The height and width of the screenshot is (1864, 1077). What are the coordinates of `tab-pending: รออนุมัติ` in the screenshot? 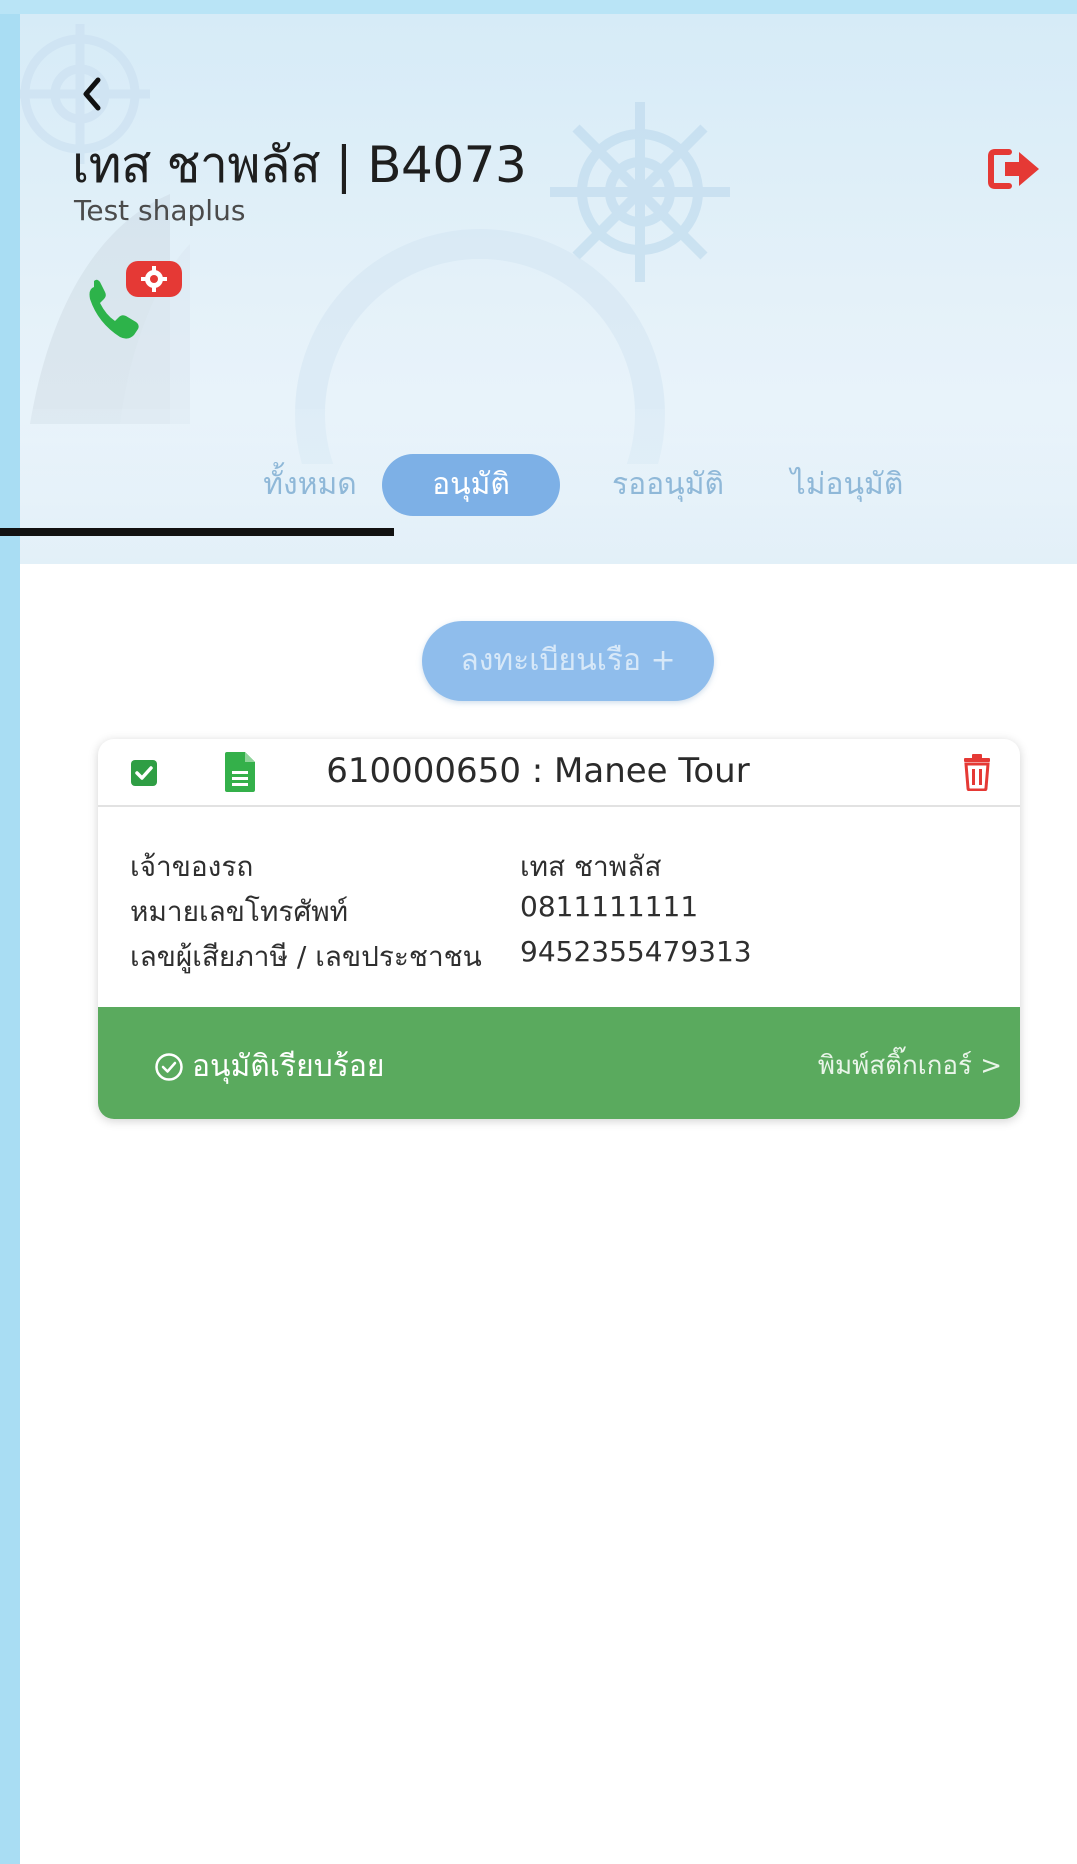 It's located at (668, 485).